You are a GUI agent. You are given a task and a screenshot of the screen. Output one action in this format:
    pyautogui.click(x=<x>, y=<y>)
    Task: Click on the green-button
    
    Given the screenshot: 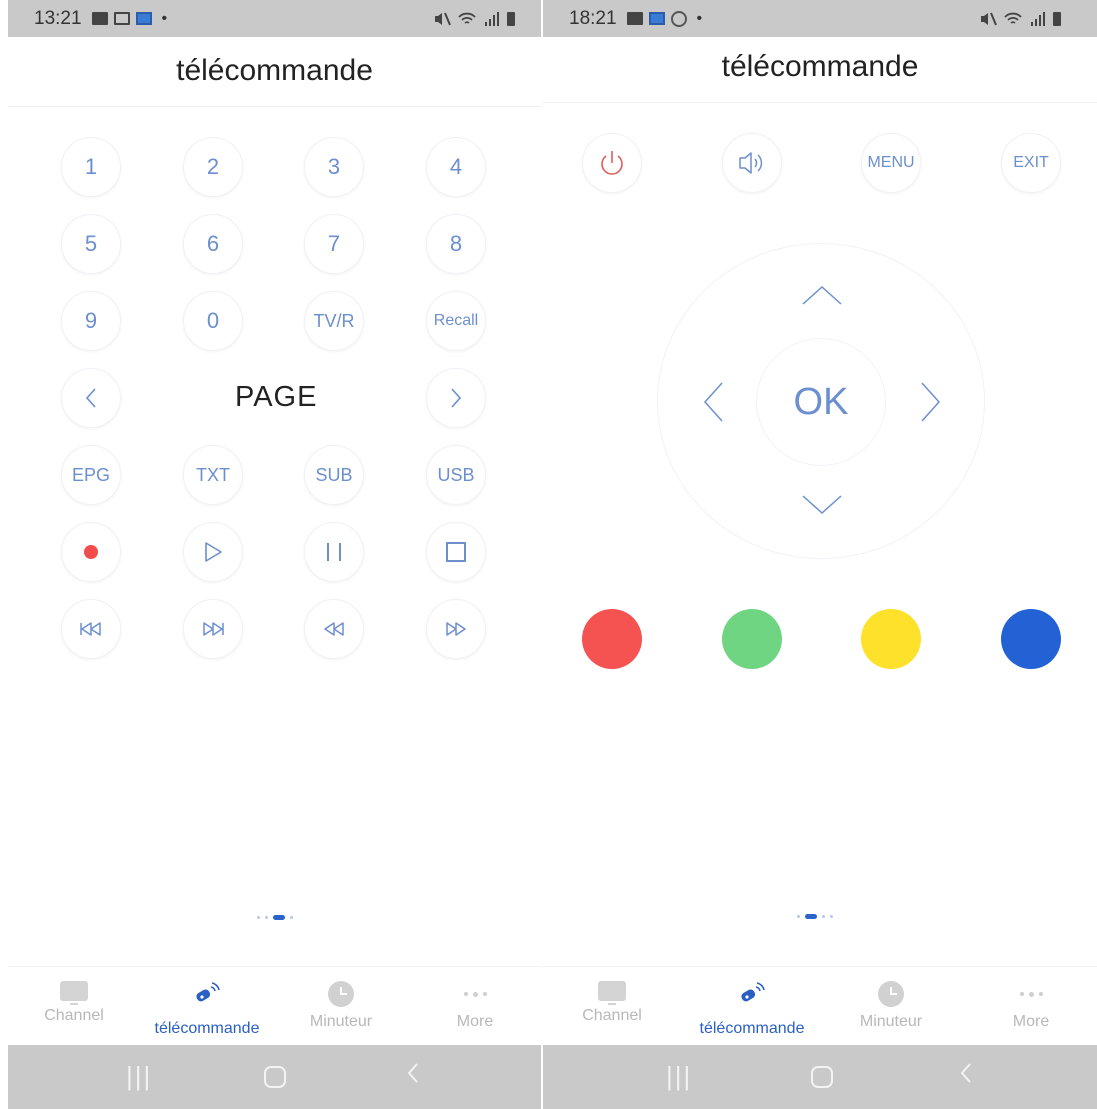 What is the action you would take?
    pyautogui.click(x=752, y=639)
    